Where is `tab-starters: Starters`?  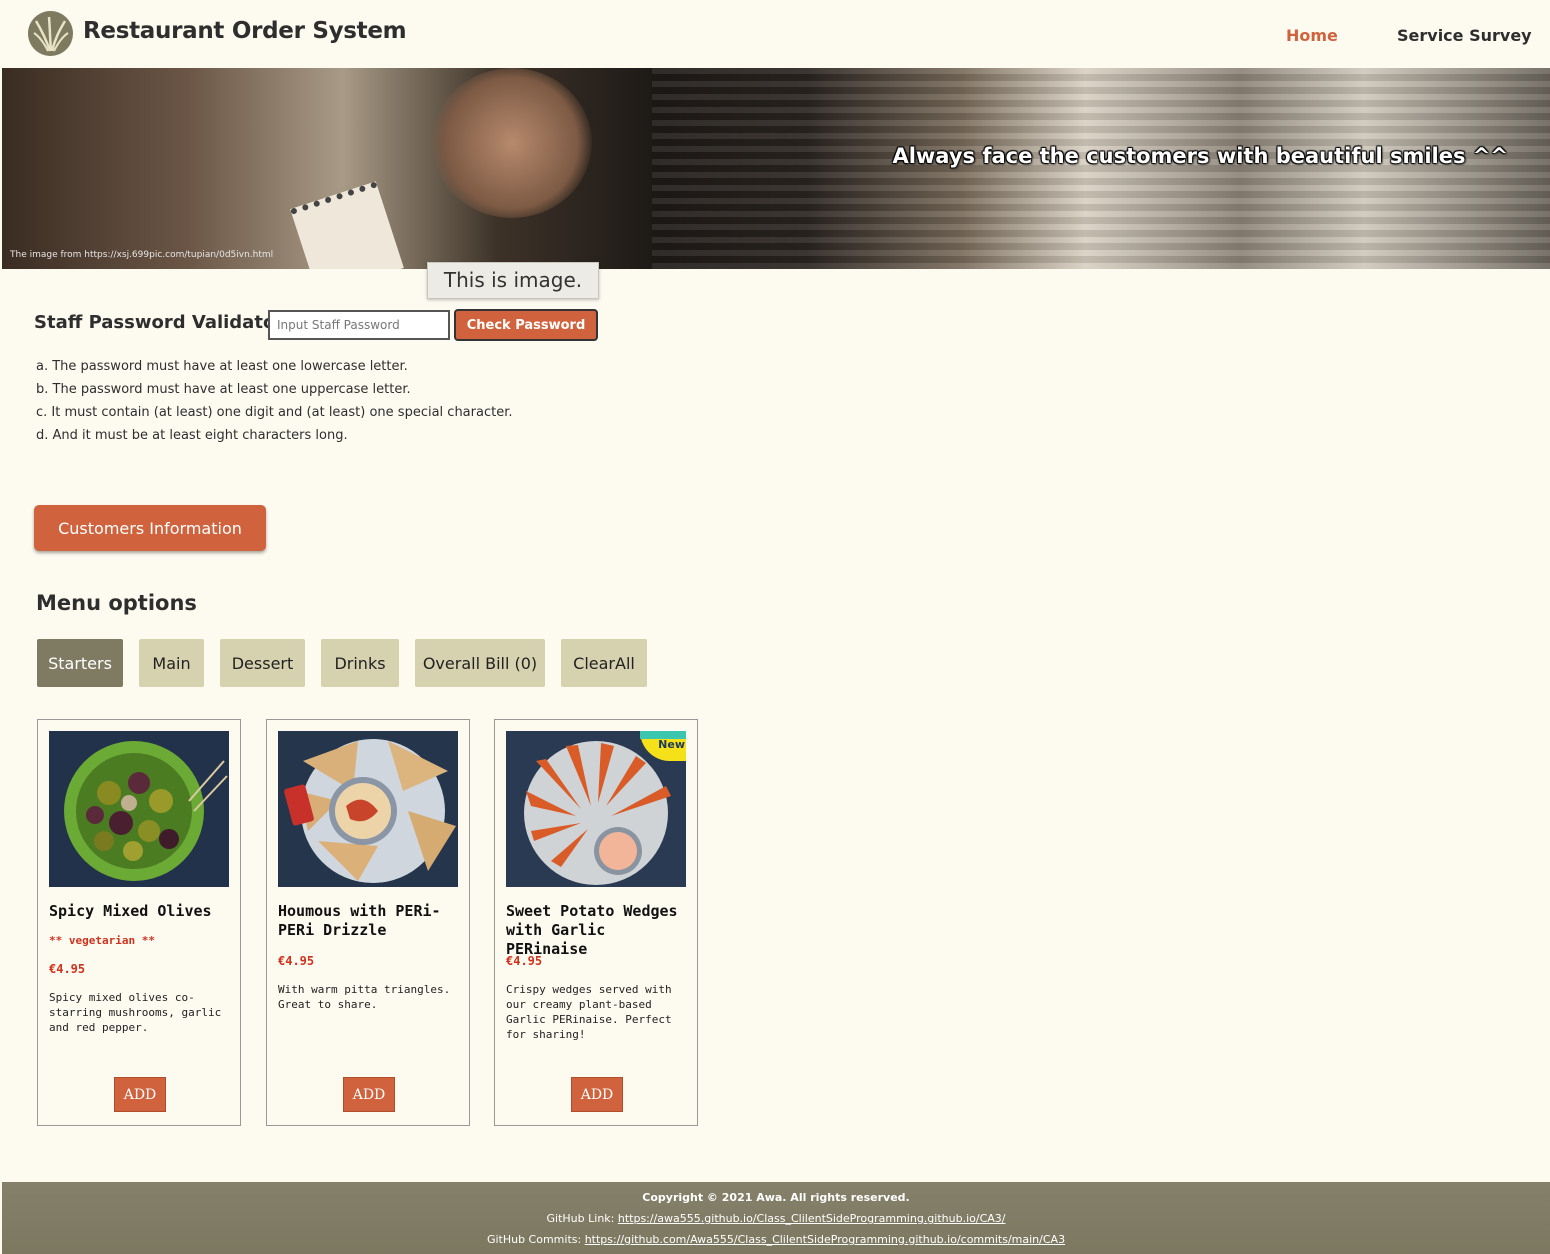 tab-starters: Starters is located at coordinates (80, 663).